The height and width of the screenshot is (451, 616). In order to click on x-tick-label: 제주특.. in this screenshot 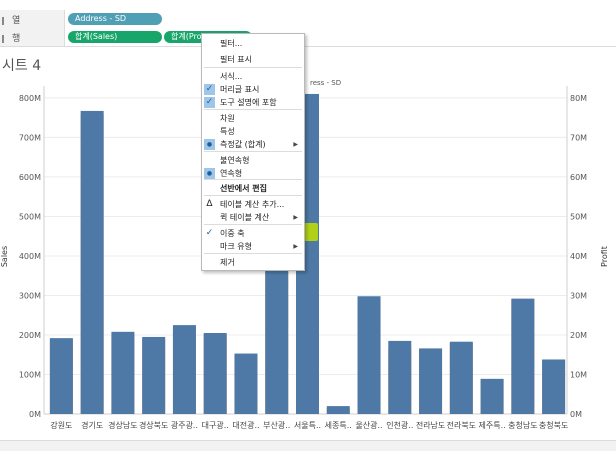, I will do `click(492, 425)`.